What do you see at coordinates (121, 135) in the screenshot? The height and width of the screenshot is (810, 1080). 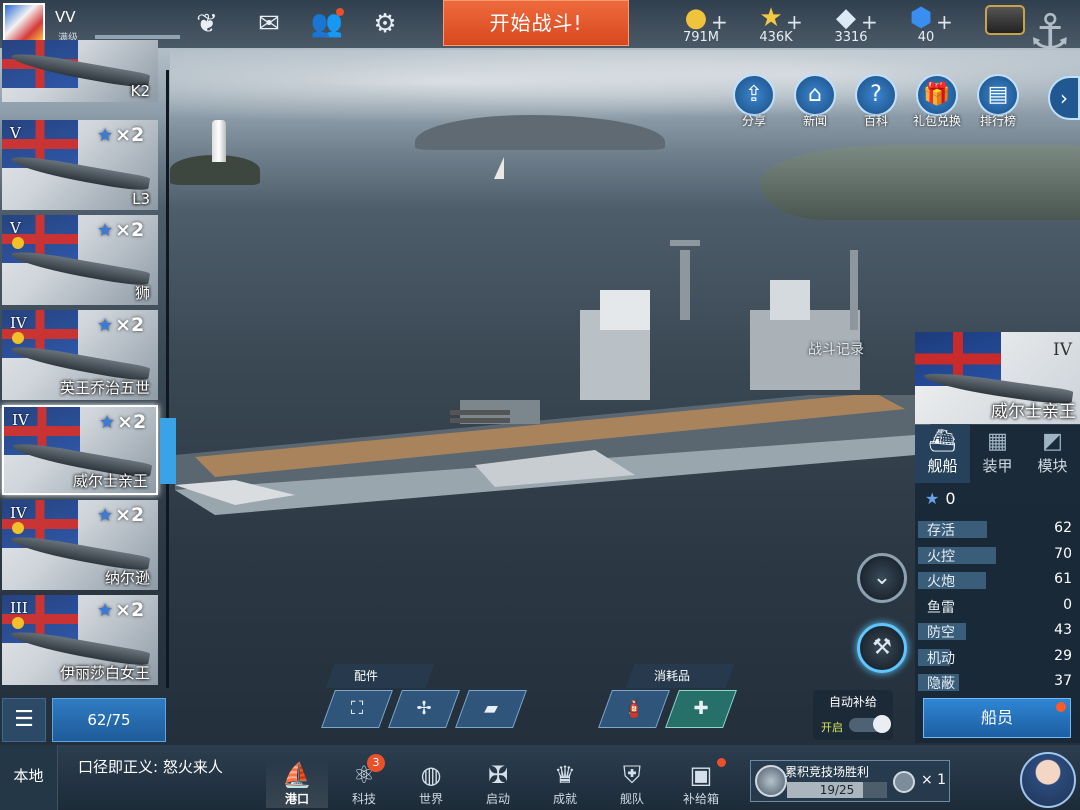 I see `star-multiplier: ★ ×2` at bounding box center [121, 135].